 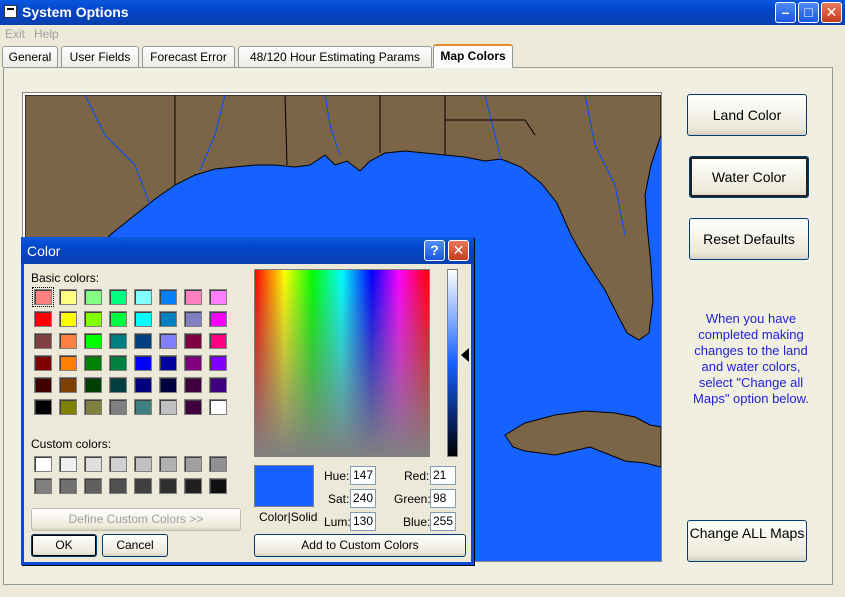 I want to click on cancel-button: Cancel, so click(x=135, y=545).